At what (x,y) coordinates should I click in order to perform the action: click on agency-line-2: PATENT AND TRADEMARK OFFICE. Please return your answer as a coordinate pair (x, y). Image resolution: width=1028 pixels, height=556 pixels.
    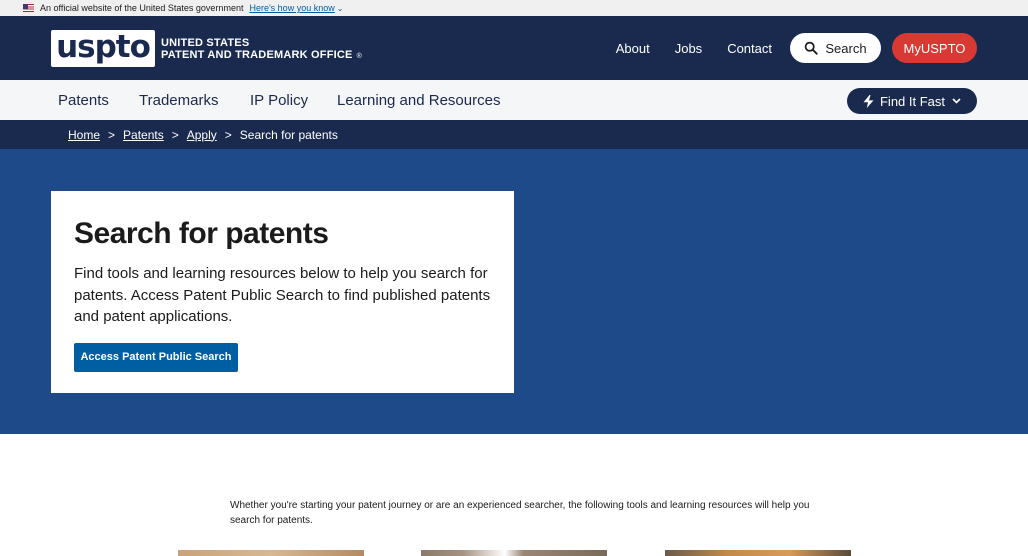
    Looking at the image, I should click on (257, 55).